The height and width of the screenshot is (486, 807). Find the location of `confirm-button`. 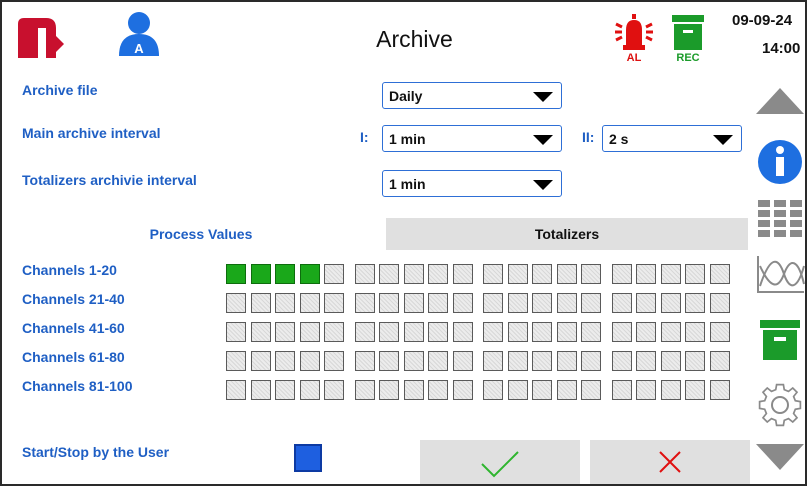

confirm-button is located at coordinates (500, 462).